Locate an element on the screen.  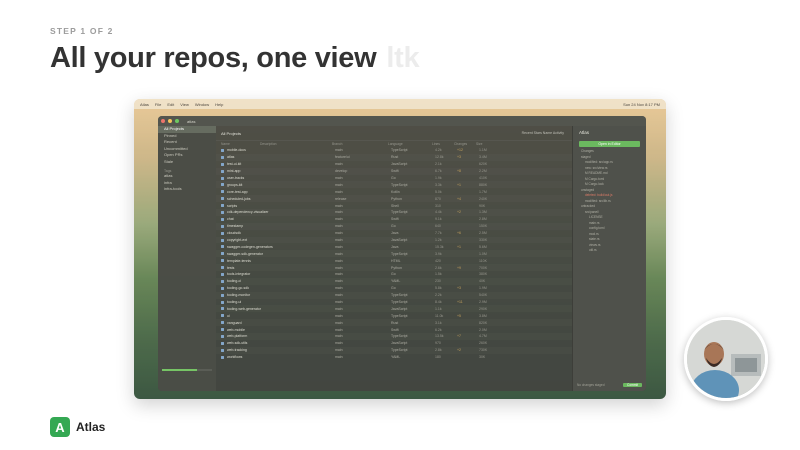
cell-name: user-tracks is located at coordinates (236, 178).